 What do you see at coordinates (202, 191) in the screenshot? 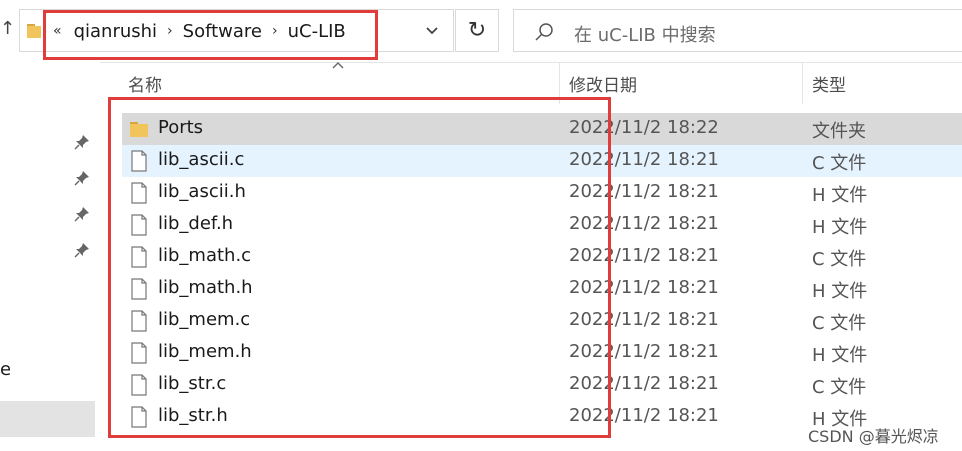
I see `file-name: lib_ascii.h` at bounding box center [202, 191].